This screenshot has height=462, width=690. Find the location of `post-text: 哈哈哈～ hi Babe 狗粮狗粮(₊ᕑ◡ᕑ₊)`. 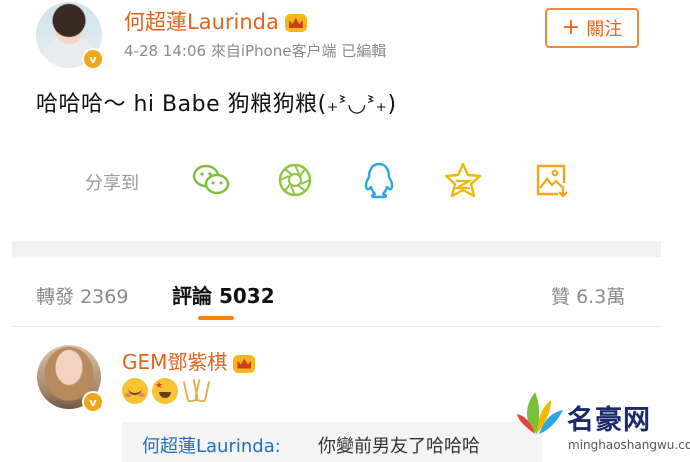

post-text: 哈哈哈～ hi Babe 狗粮狗粮(₊ᕑ◡ᕑ₊) is located at coordinates (216, 104).